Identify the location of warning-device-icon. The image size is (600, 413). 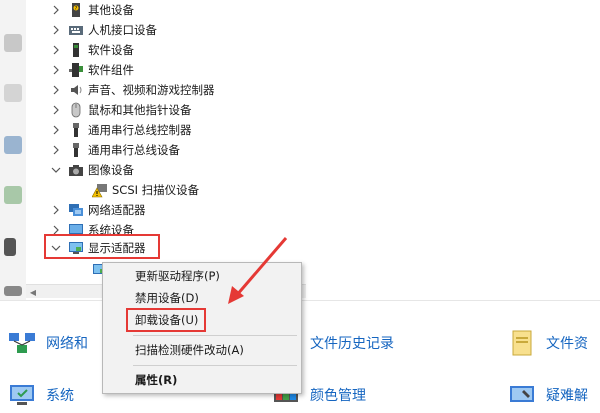
(100, 190).